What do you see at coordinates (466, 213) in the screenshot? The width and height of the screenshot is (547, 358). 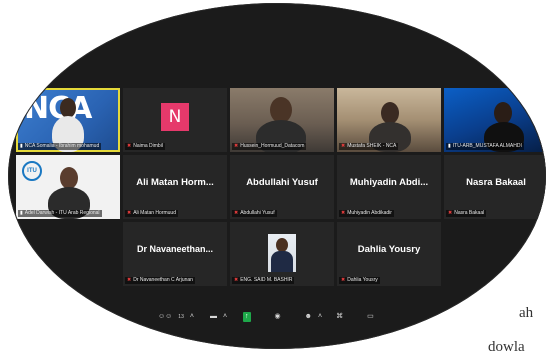 I see `participant-nameplate: ✖ Nasra Bakaal` at bounding box center [466, 213].